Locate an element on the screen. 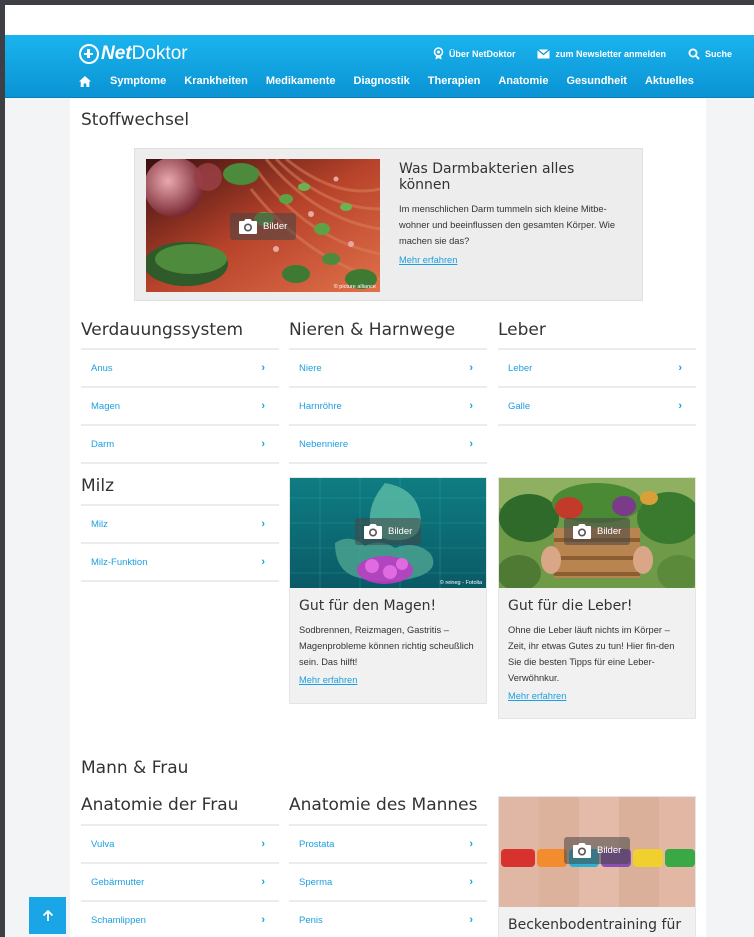 The width and height of the screenshot is (754, 937). list-item-vulva: Vulva › is located at coordinates (180, 845).